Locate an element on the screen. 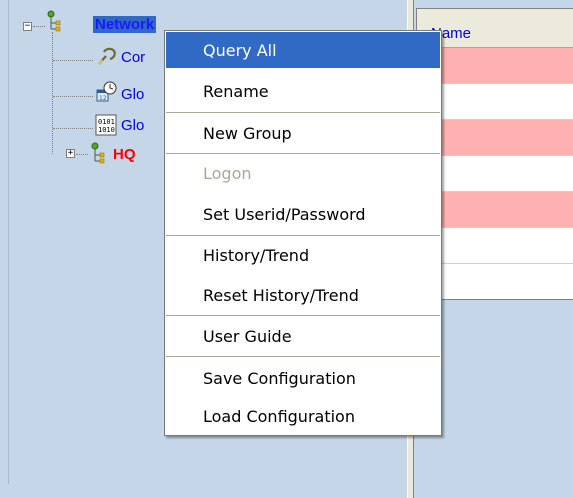 The height and width of the screenshot is (498, 573). menu-item-set-userid-password: Set Userid/Password is located at coordinates (303, 214).